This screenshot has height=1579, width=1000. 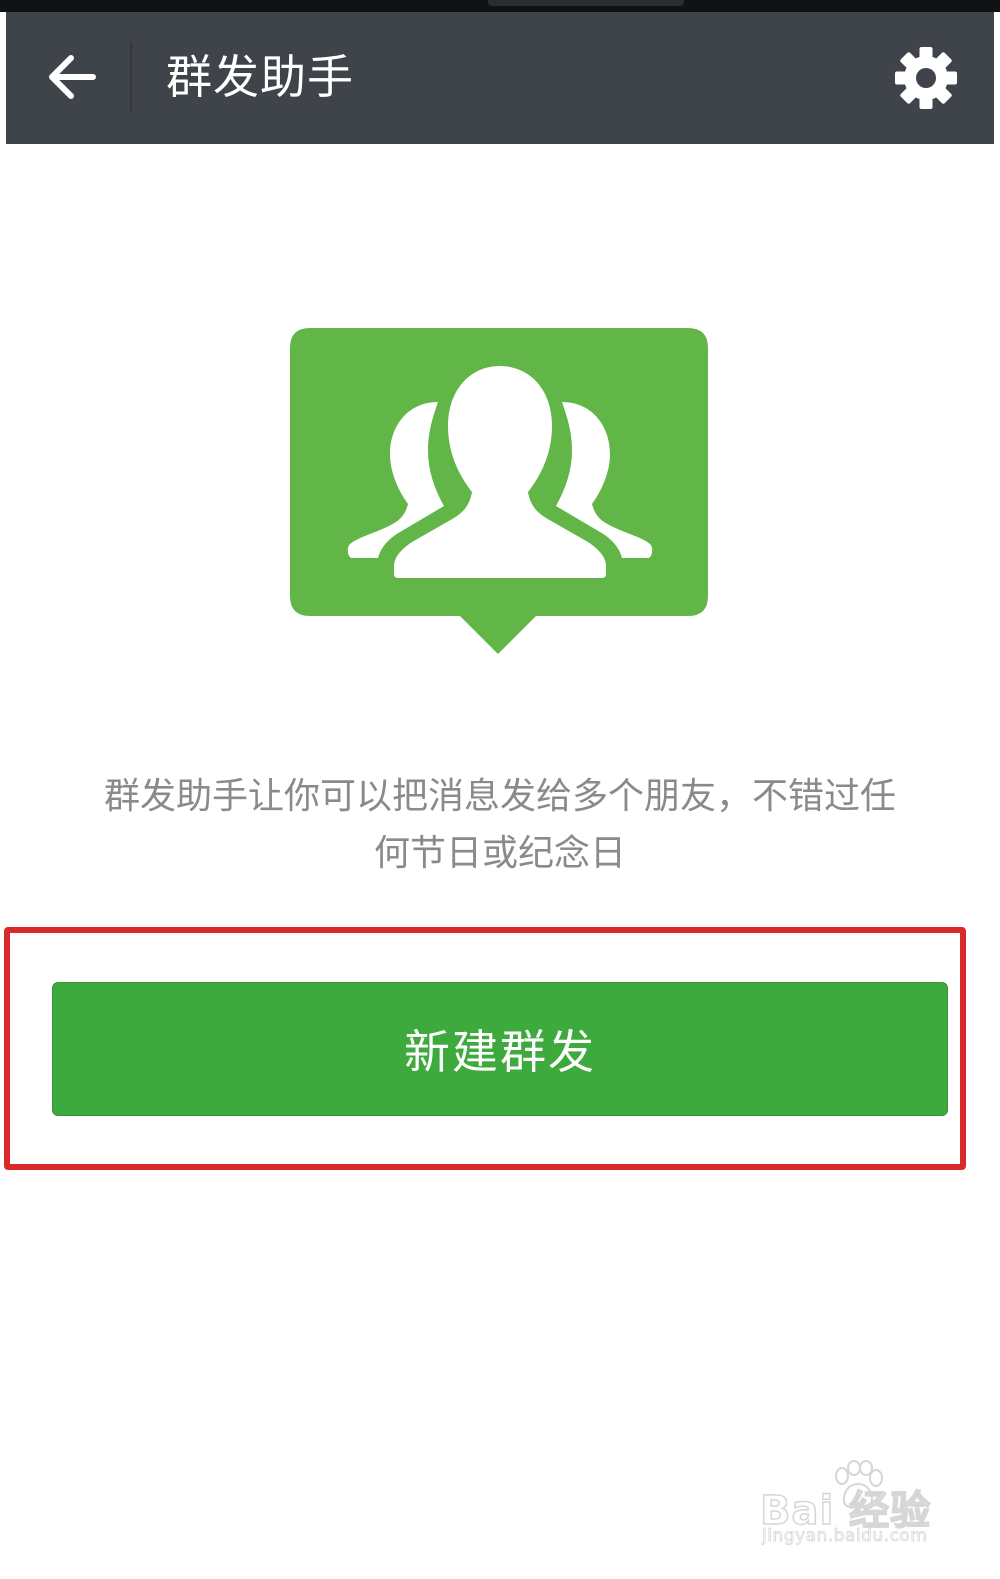 What do you see at coordinates (845, 1536) in the screenshot?
I see `watermark-url: jingyan.baidu.com` at bounding box center [845, 1536].